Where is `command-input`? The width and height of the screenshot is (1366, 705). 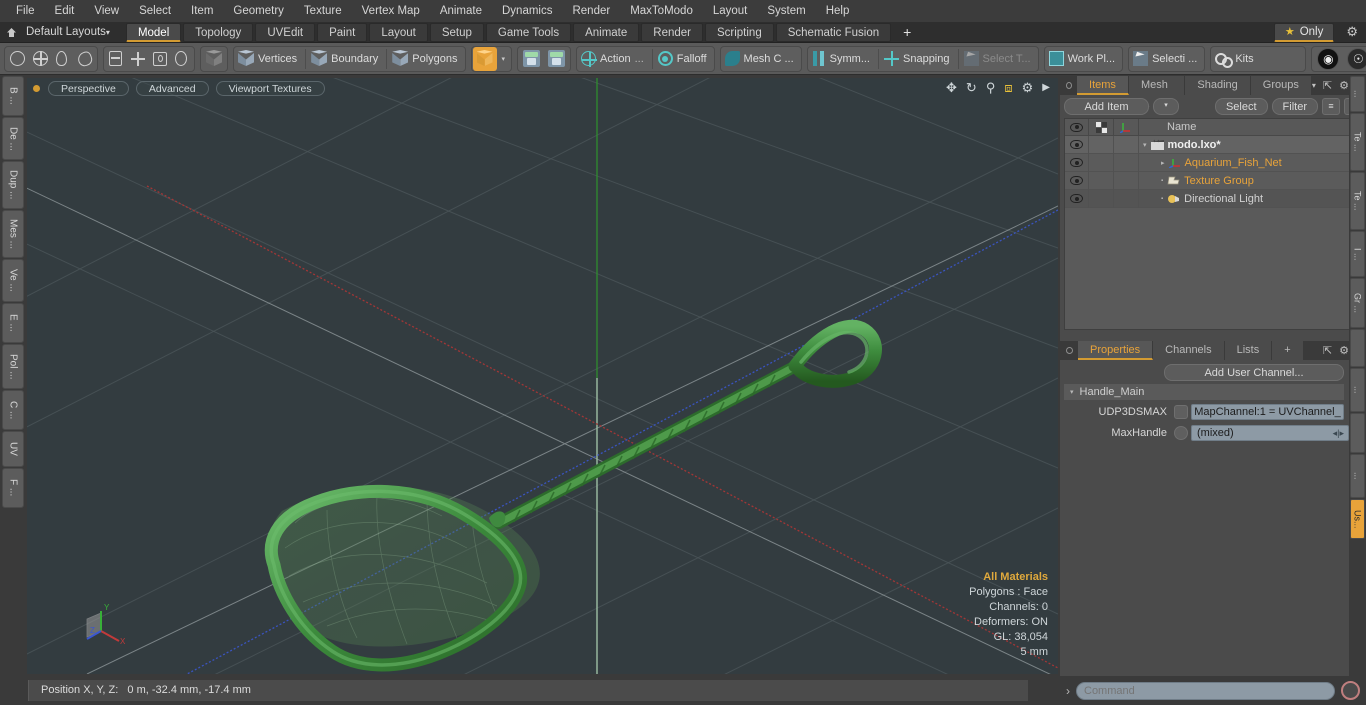 command-input is located at coordinates (1205, 690).